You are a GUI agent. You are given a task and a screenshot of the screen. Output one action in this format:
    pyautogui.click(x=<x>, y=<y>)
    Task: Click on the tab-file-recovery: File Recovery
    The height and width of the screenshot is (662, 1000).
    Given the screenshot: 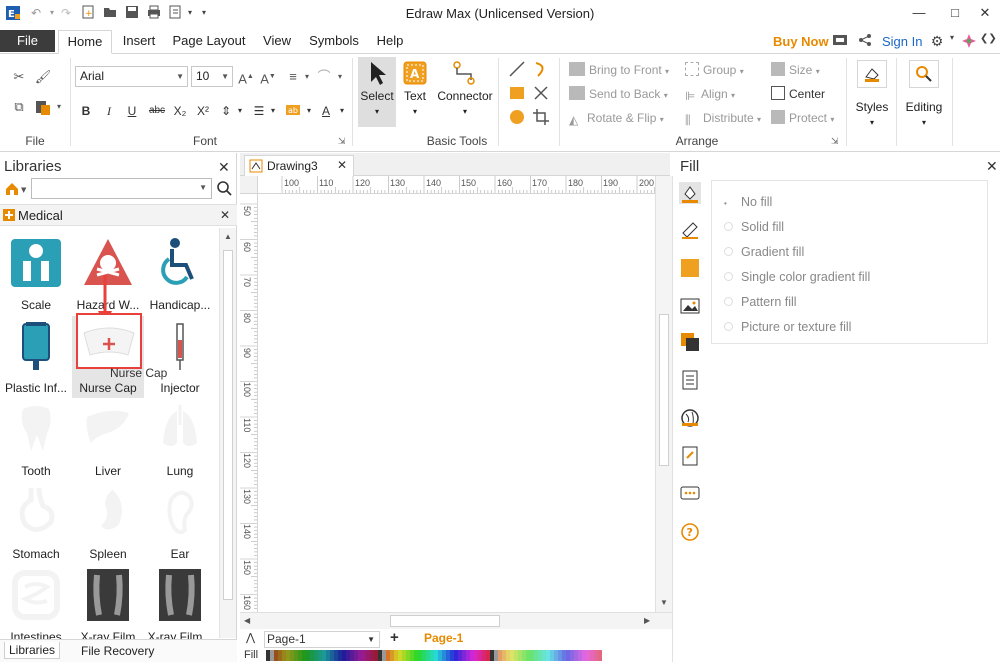 What is the action you would take?
    pyautogui.click(x=117, y=651)
    